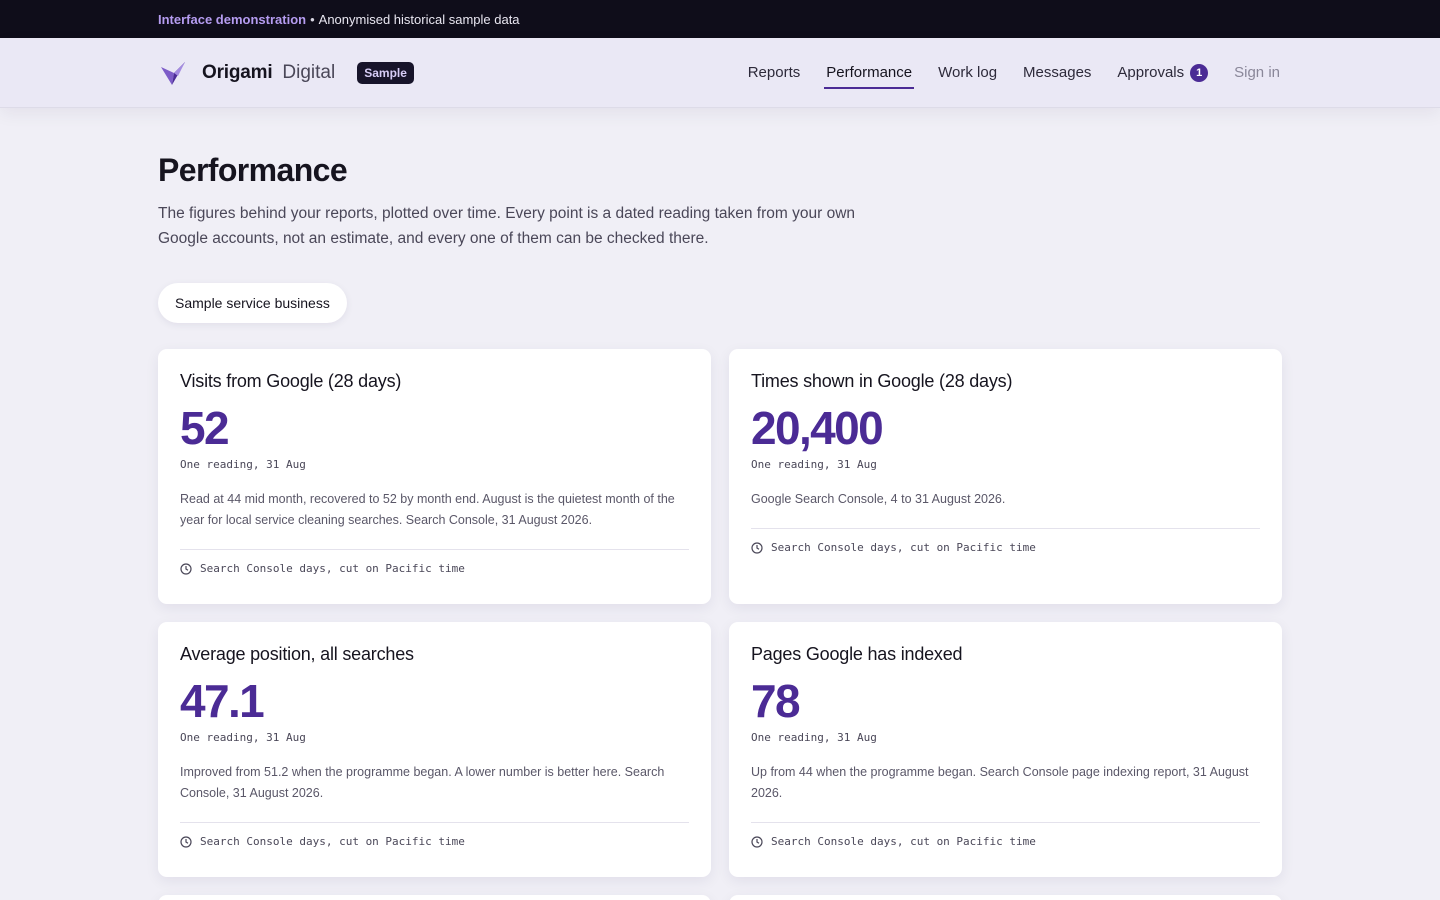  What do you see at coordinates (857, 654) in the screenshot?
I see `metric-title: Pages Google has indexed` at bounding box center [857, 654].